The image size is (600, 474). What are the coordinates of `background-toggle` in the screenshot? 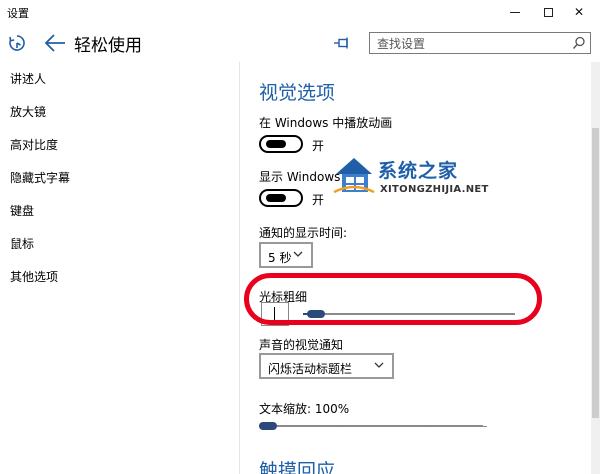 It's located at (281, 198).